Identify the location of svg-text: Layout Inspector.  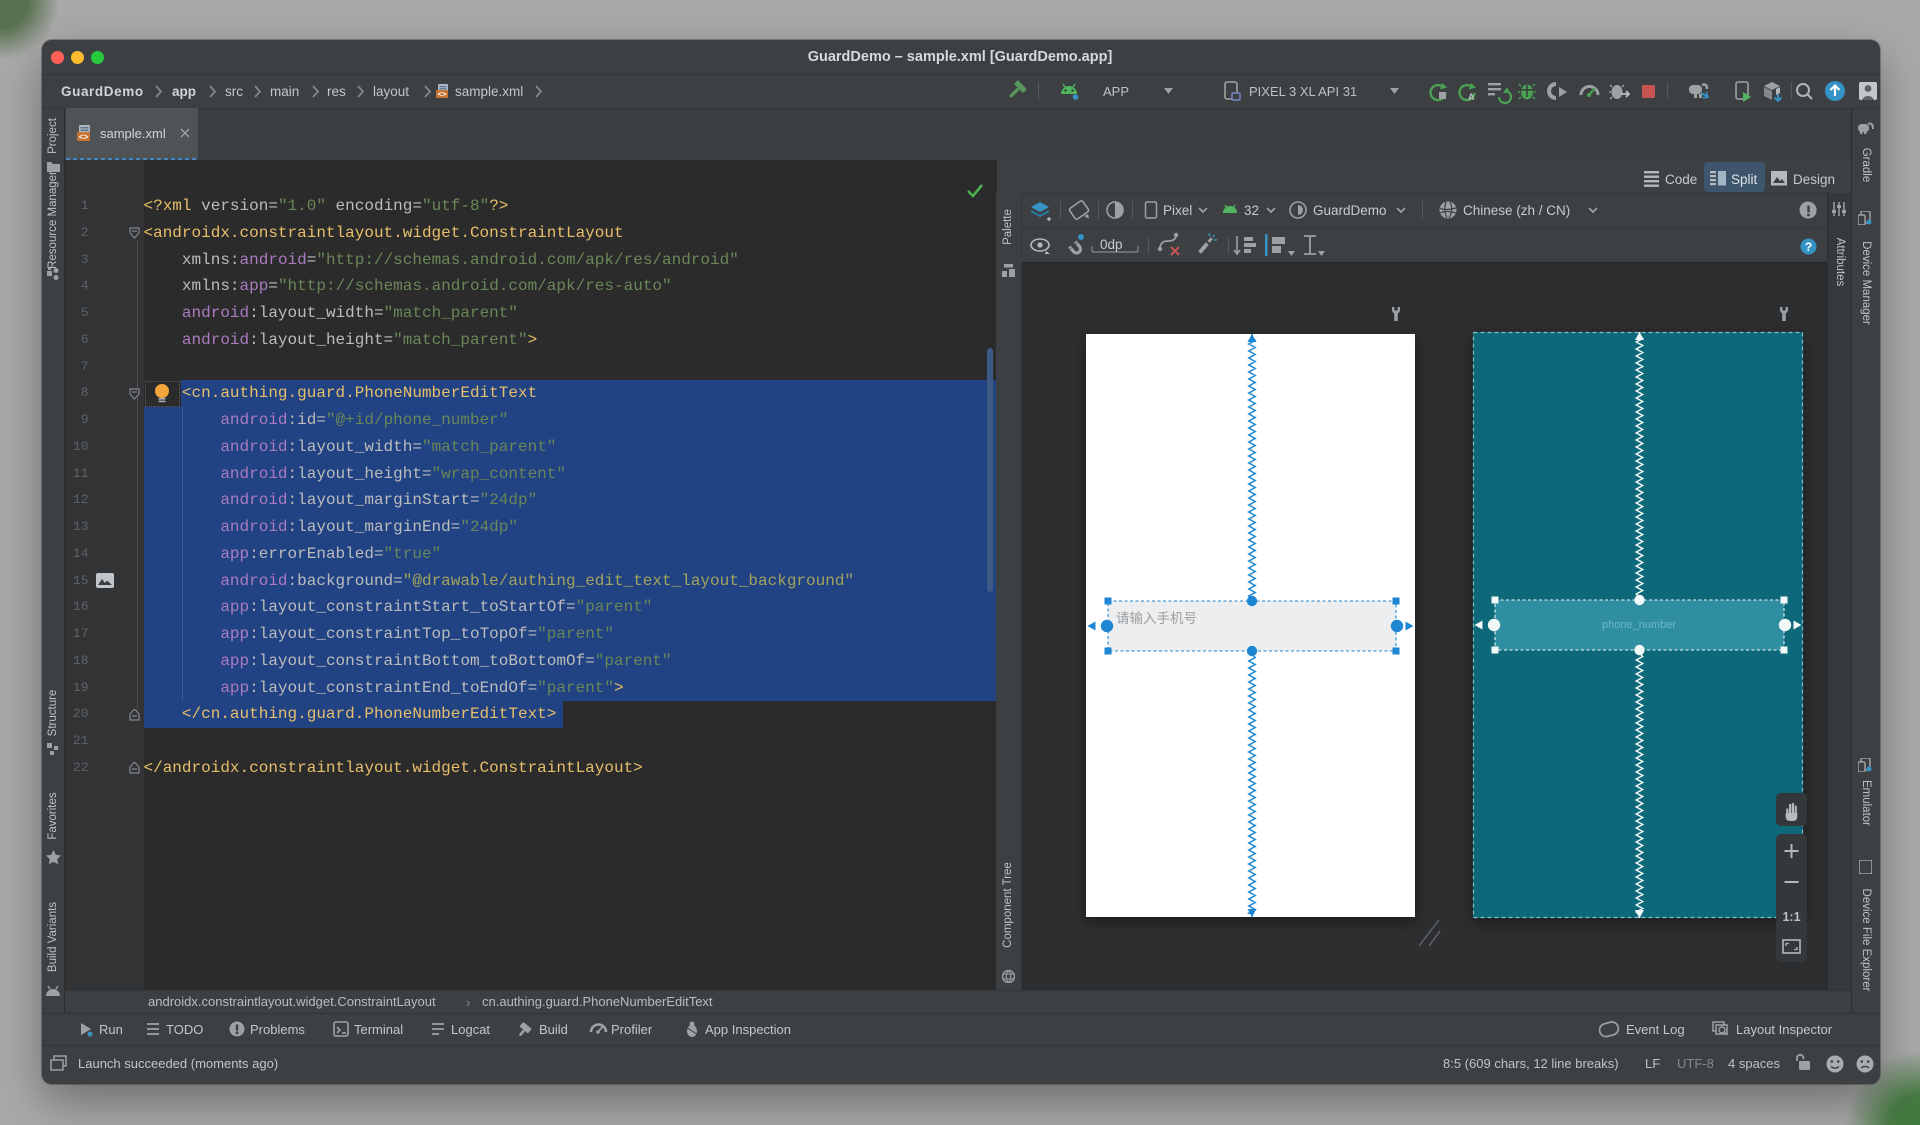
(1784, 1029).